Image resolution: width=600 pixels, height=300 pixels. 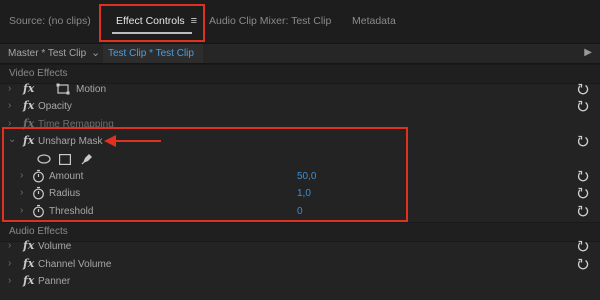 What do you see at coordinates (300, 107) in the screenshot?
I see `effect-row-opacity: › fx Opacity` at bounding box center [300, 107].